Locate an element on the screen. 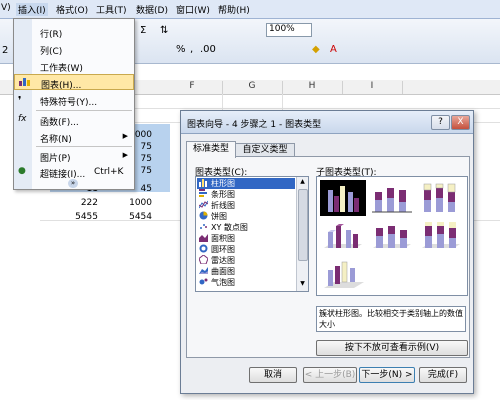 The height and width of the screenshot is (400, 500). menu-item-row: 行(R) is located at coordinates (74, 32).